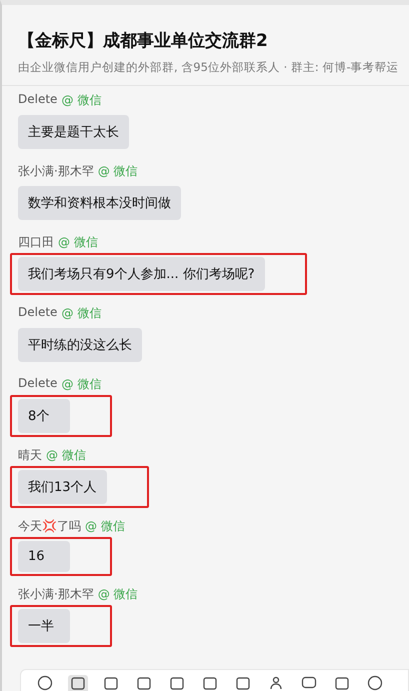  What do you see at coordinates (49, 526) in the screenshot?
I see `sender-name: 今天💢了吗` at bounding box center [49, 526].